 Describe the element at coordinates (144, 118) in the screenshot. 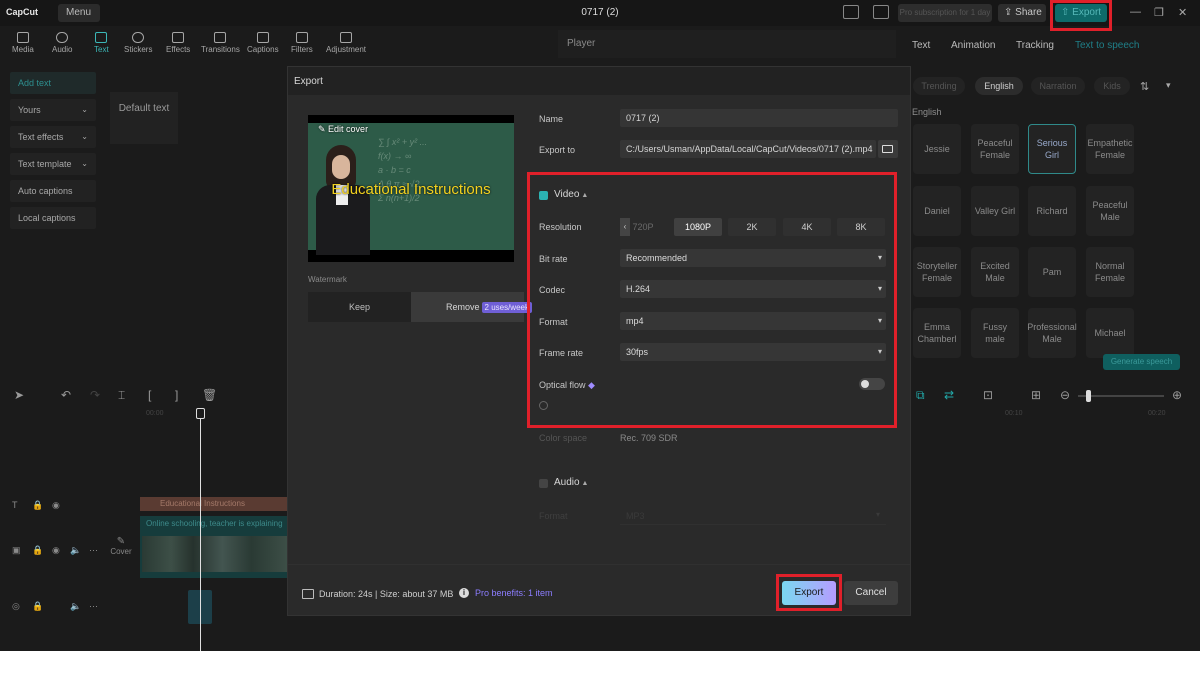

I see `default-text-card: Default text` at that location.